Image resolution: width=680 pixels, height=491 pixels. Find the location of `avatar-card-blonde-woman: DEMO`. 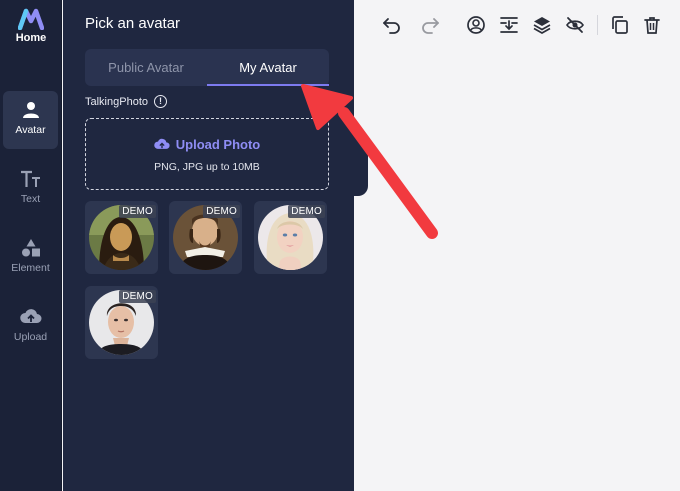

avatar-card-blonde-woman: DEMO is located at coordinates (290, 237).